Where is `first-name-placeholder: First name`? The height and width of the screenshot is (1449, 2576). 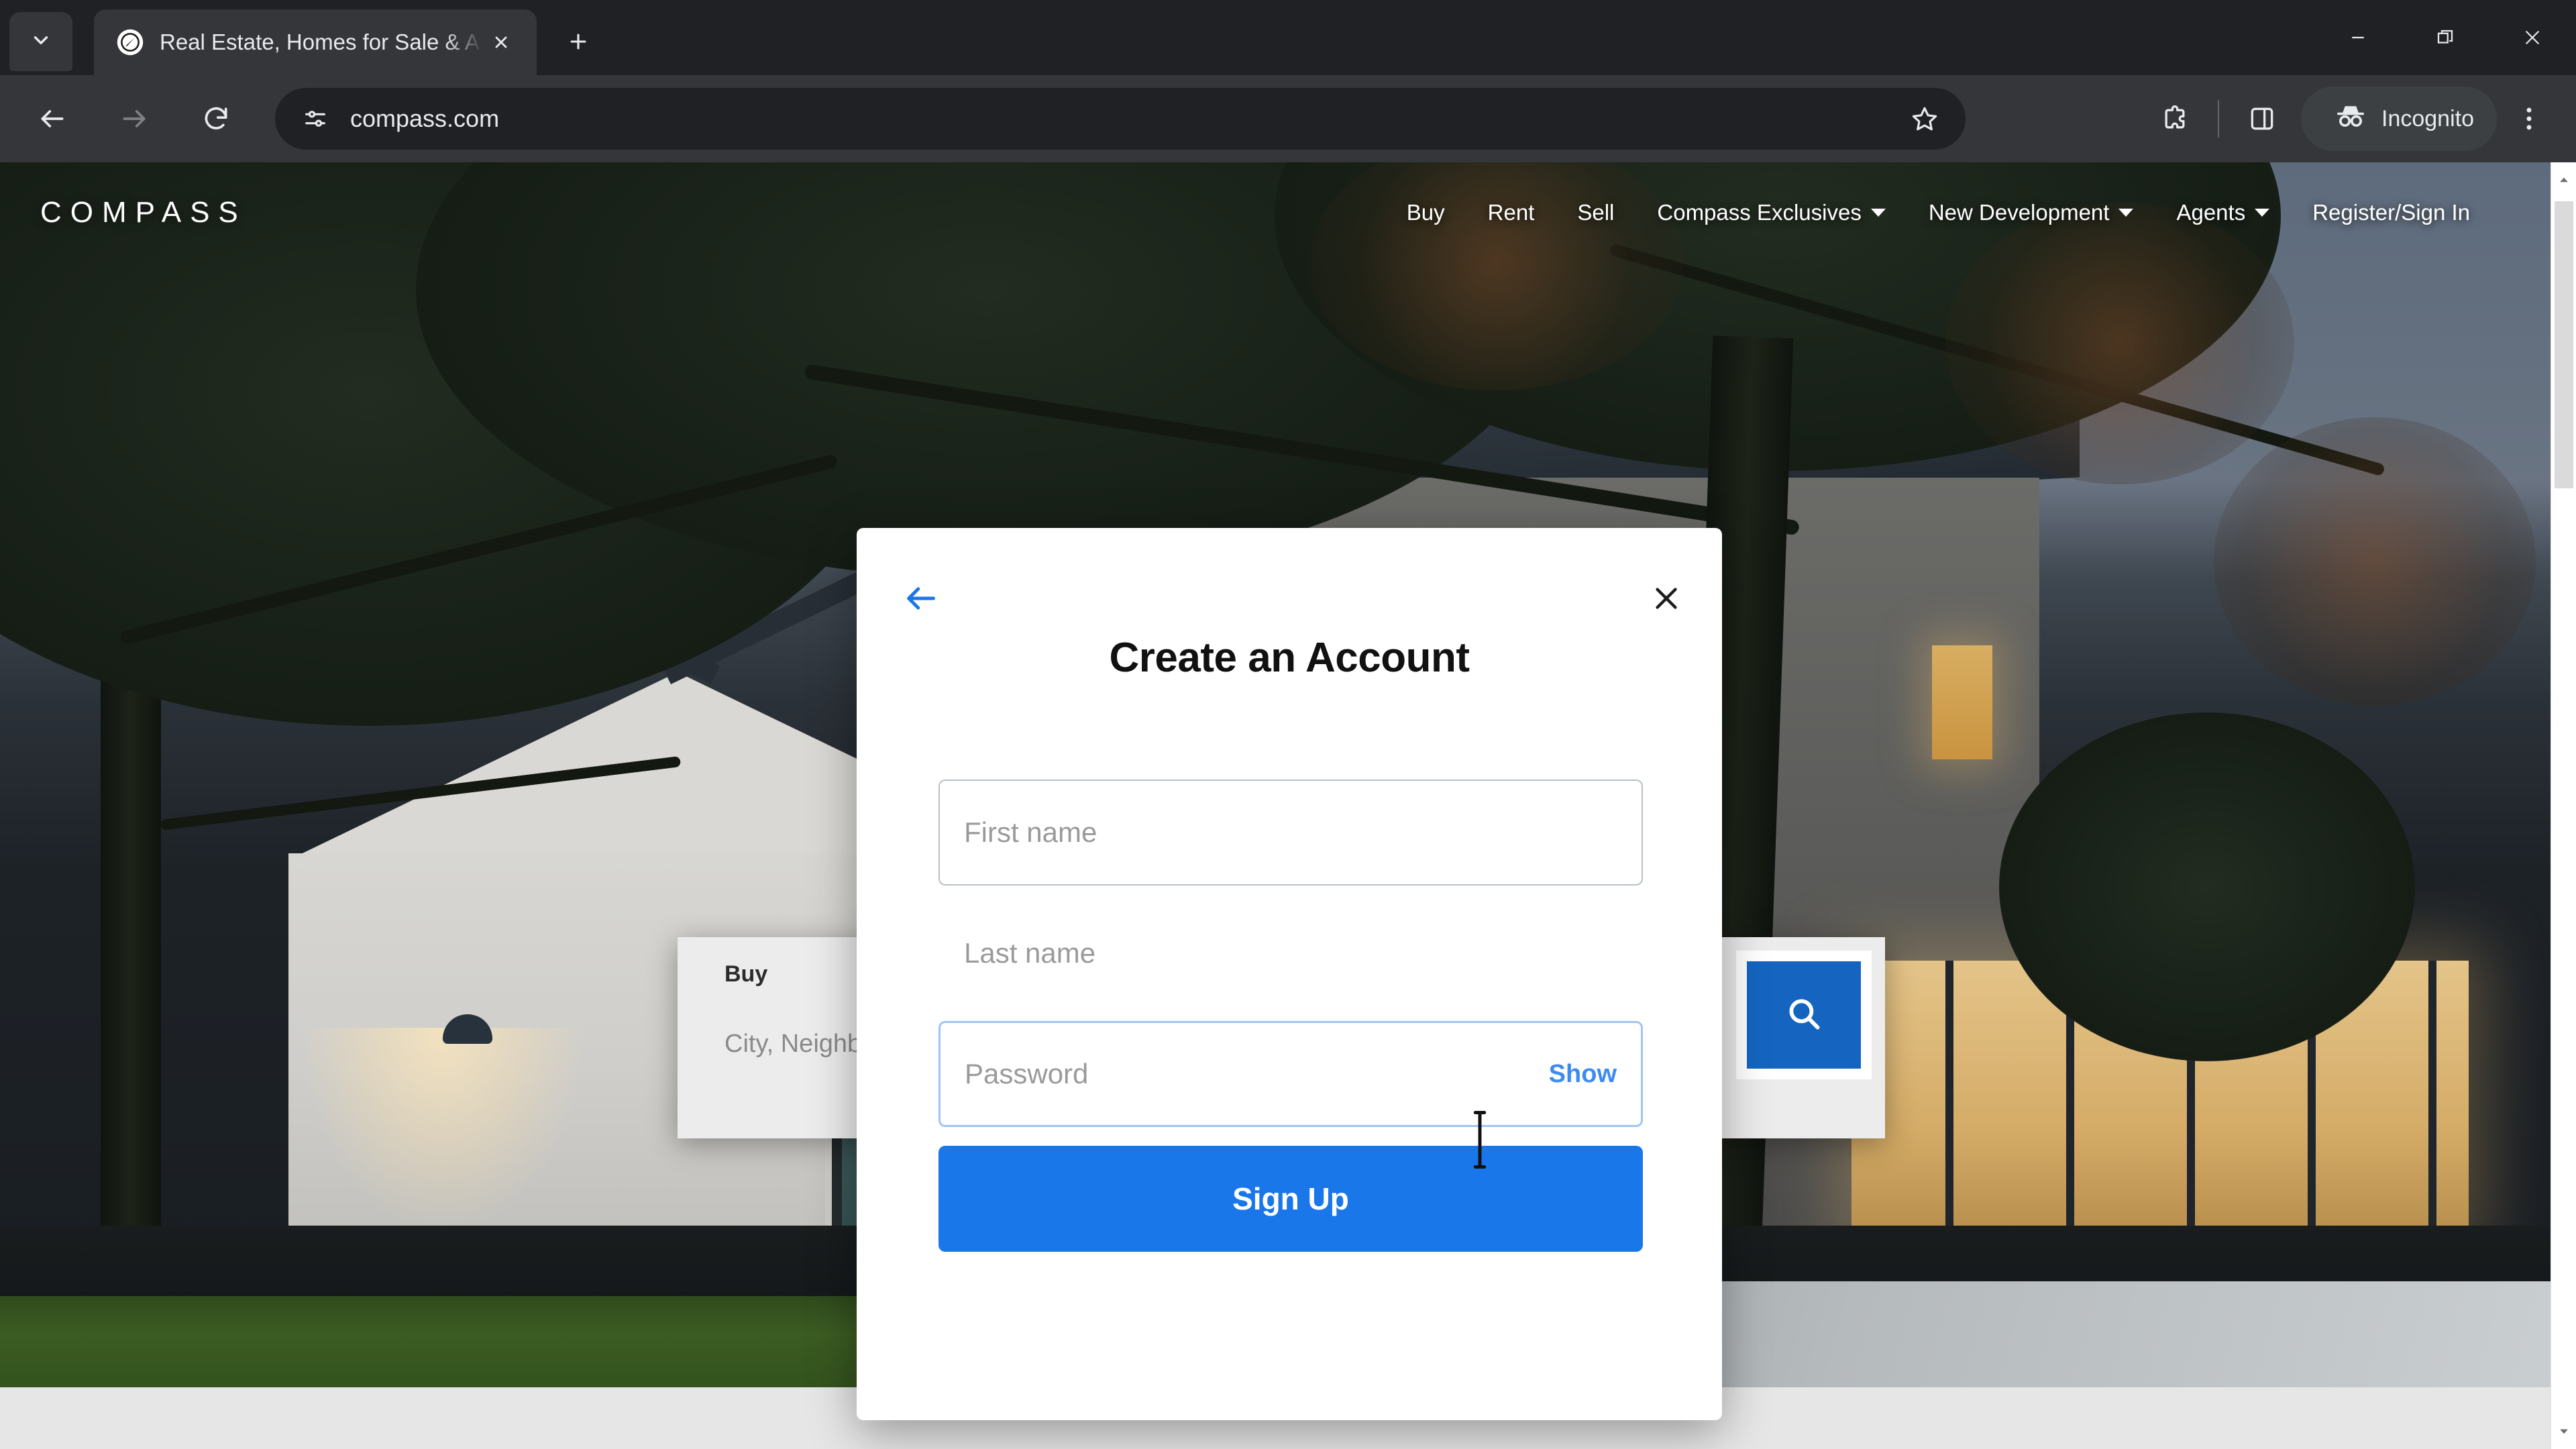 first-name-placeholder: First name is located at coordinates (1030, 832).